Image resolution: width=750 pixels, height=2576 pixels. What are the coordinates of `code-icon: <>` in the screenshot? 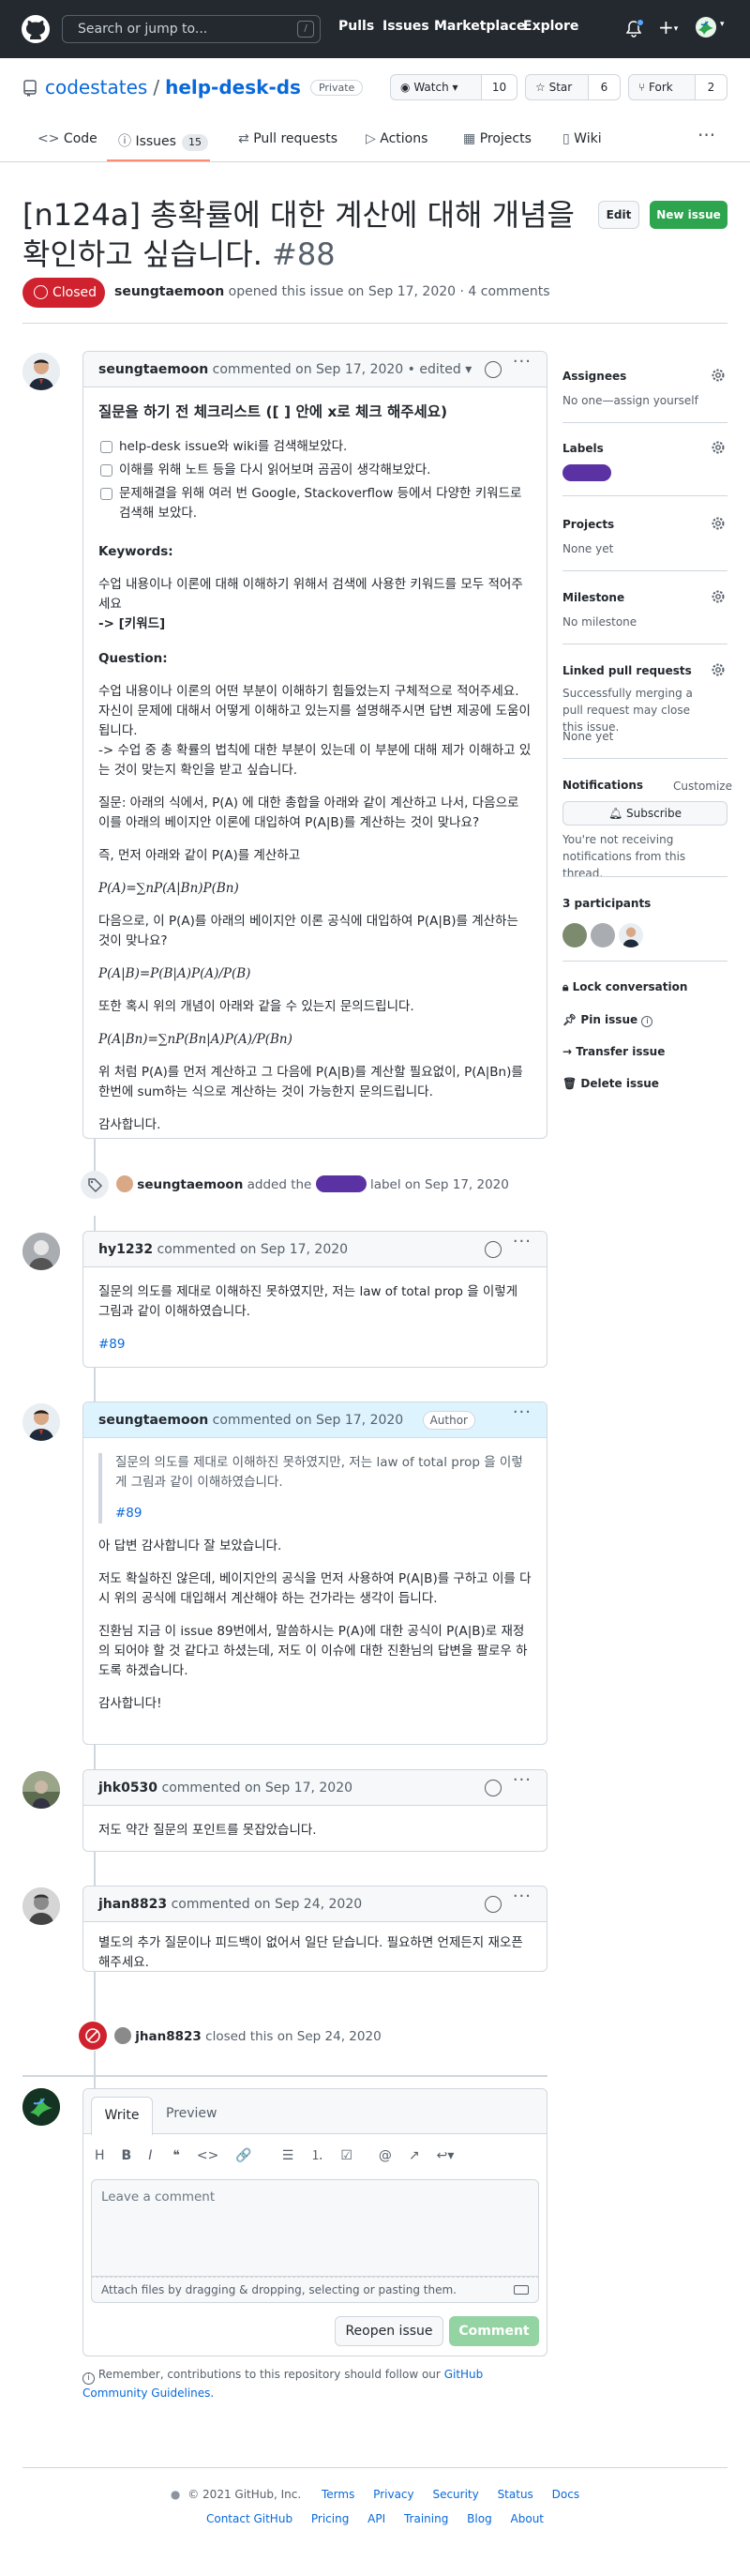 It's located at (207, 2155).